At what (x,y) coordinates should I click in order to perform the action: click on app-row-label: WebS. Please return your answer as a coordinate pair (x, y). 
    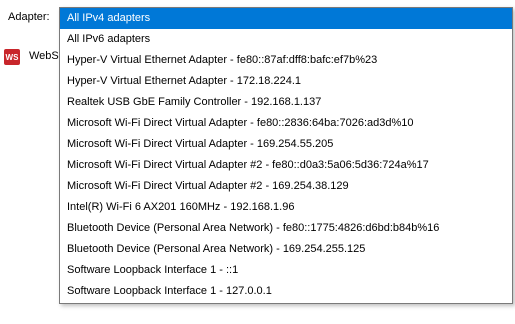
    Looking at the image, I should click on (44, 56).